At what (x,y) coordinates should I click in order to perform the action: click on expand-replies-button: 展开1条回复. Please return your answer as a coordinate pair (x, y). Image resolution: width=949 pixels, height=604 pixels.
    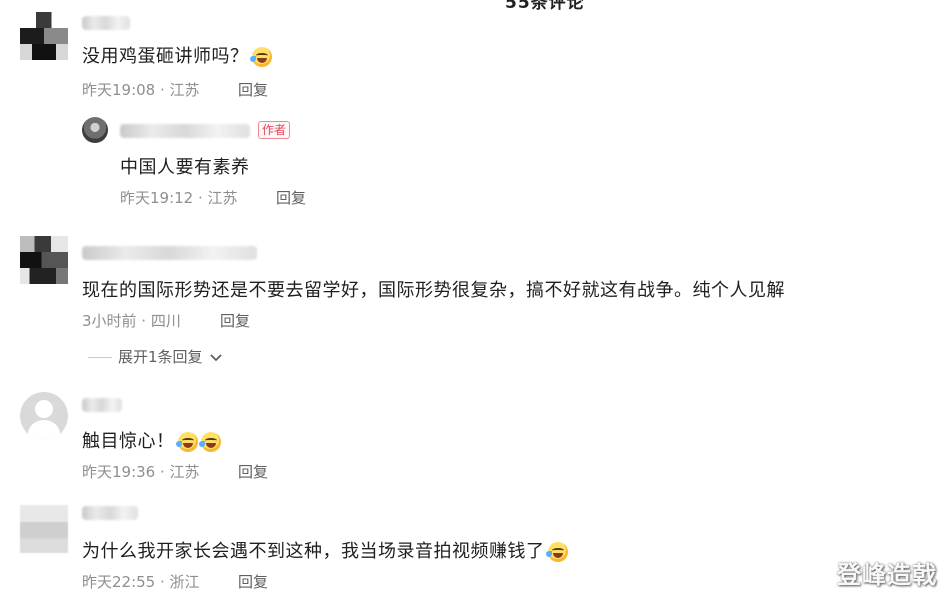
    Looking at the image, I should click on (155, 356).